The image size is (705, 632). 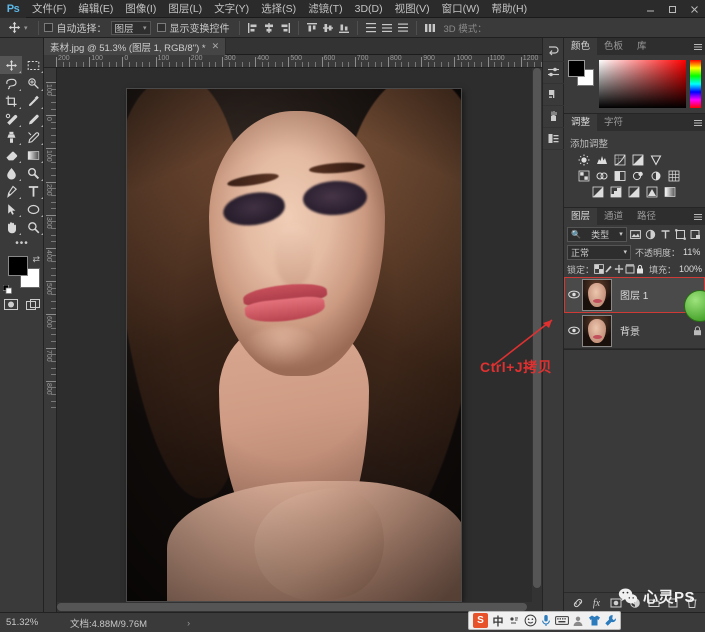 What do you see at coordinates (11, 304) in the screenshot?
I see `quick-mask-icon` at bounding box center [11, 304].